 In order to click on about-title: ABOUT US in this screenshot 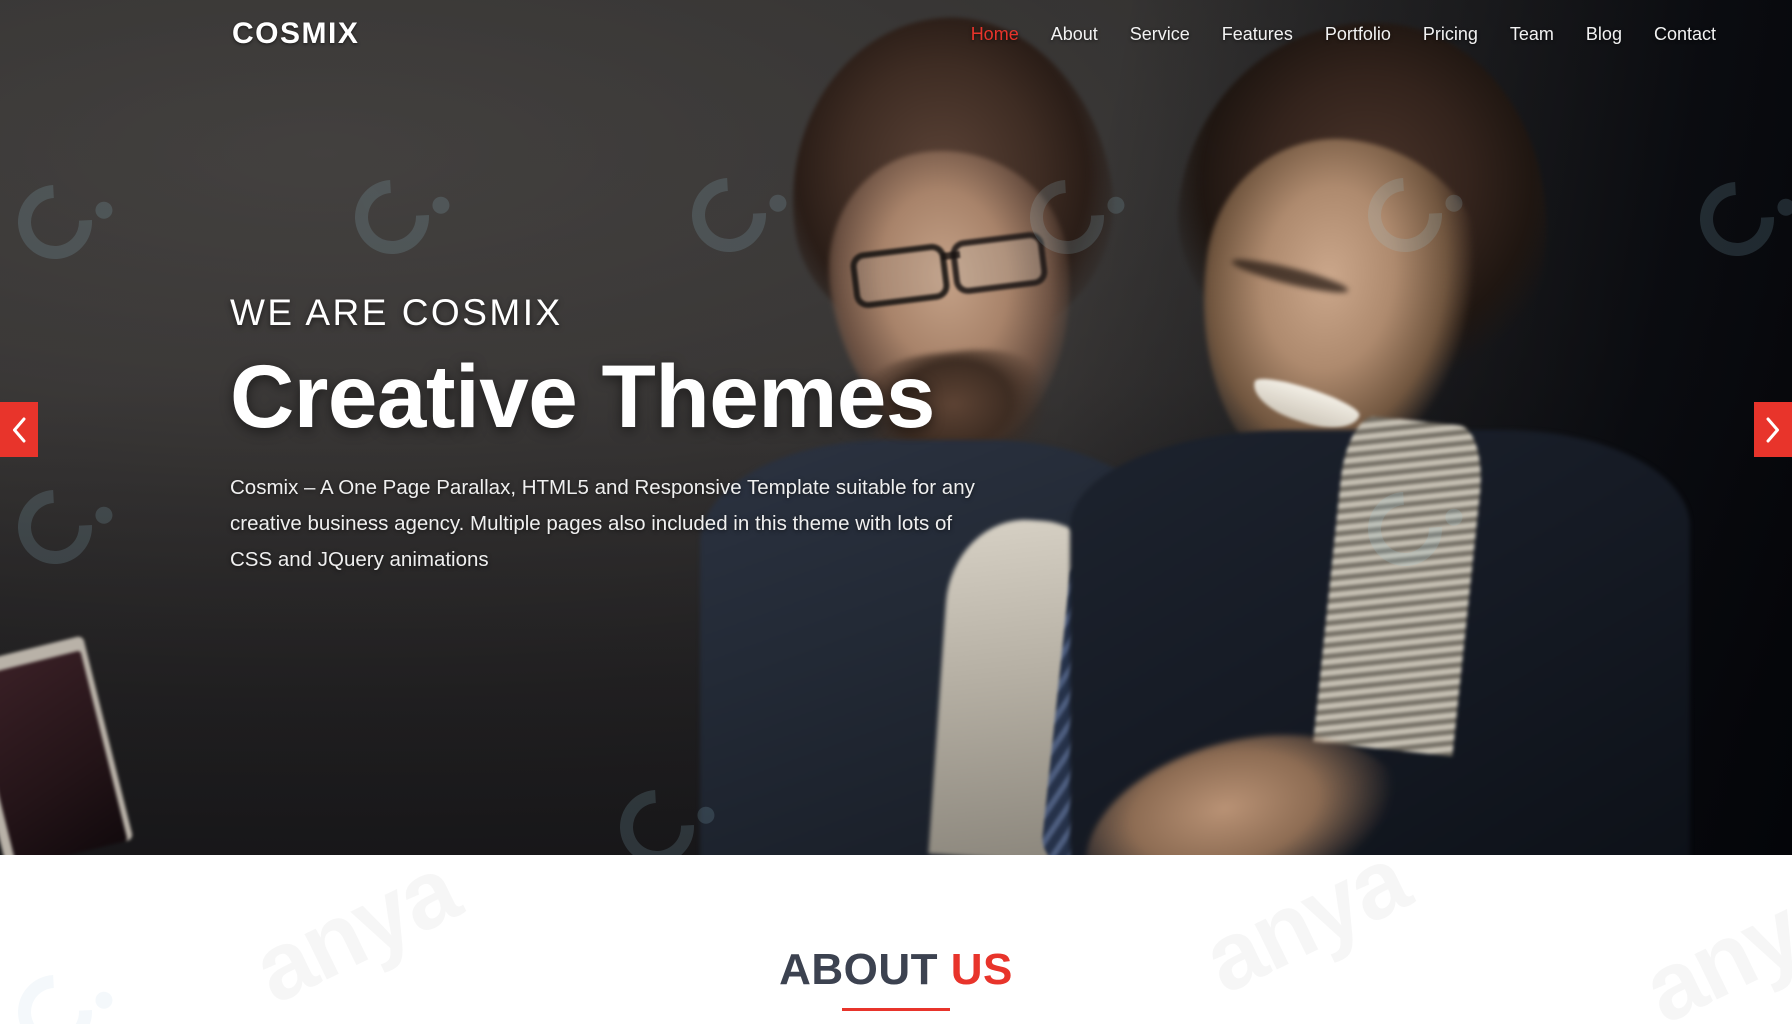, I will do `click(896, 970)`.